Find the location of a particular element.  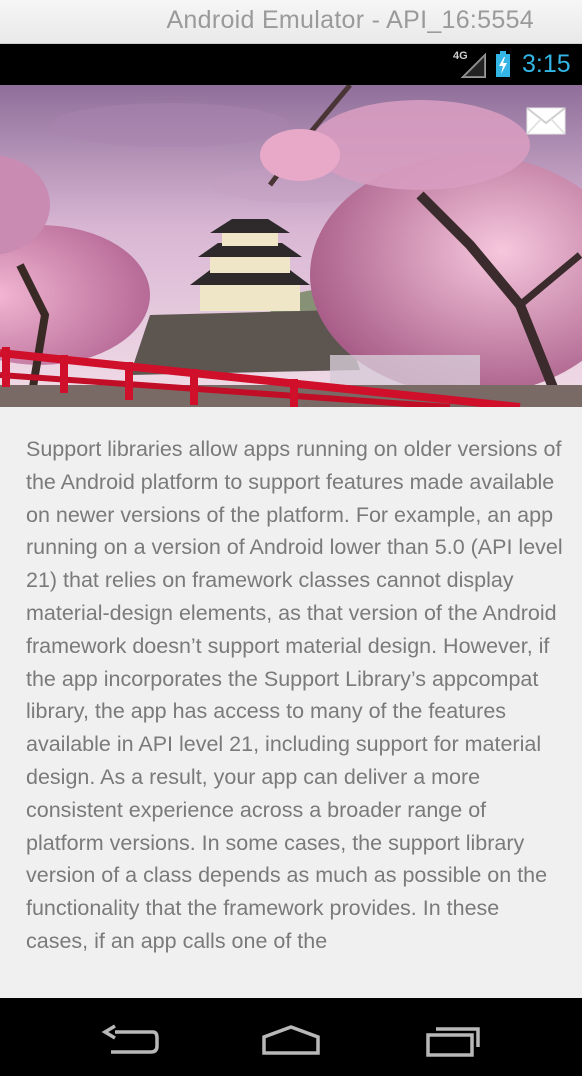

battery-charging-icon is located at coordinates (503, 64).